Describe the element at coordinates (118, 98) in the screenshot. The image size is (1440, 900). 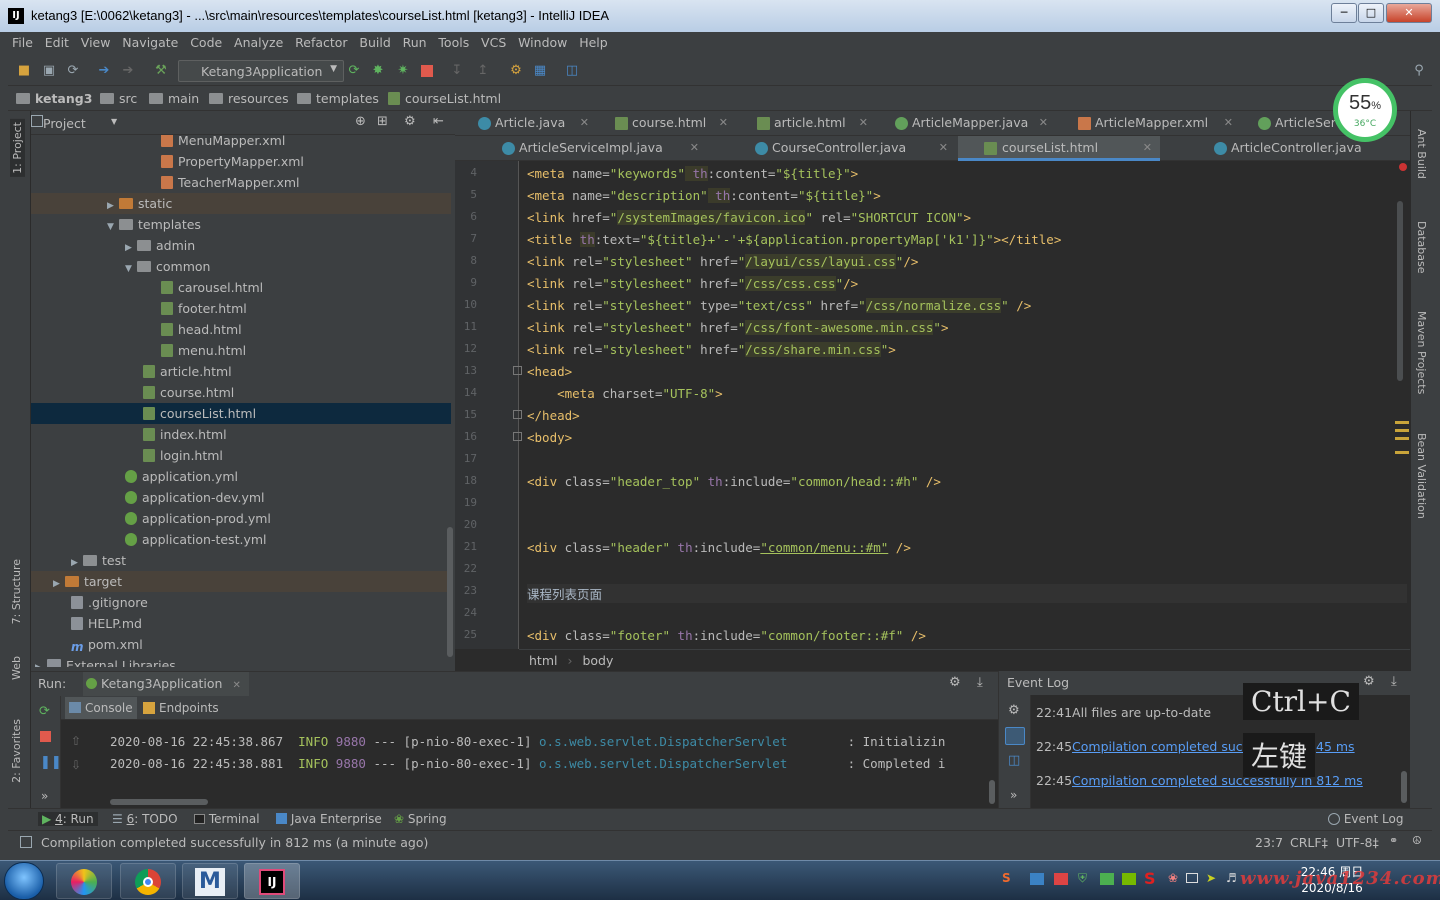
I see `breadcrumb-item-src: src` at that location.